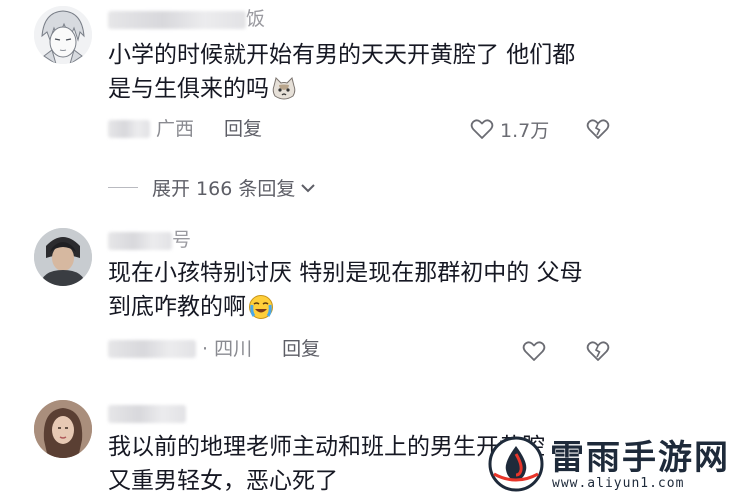 This screenshot has height=500, width=742. What do you see at coordinates (516, 464) in the screenshot?
I see `raindrop-logo-icon` at bounding box center [516, 464].